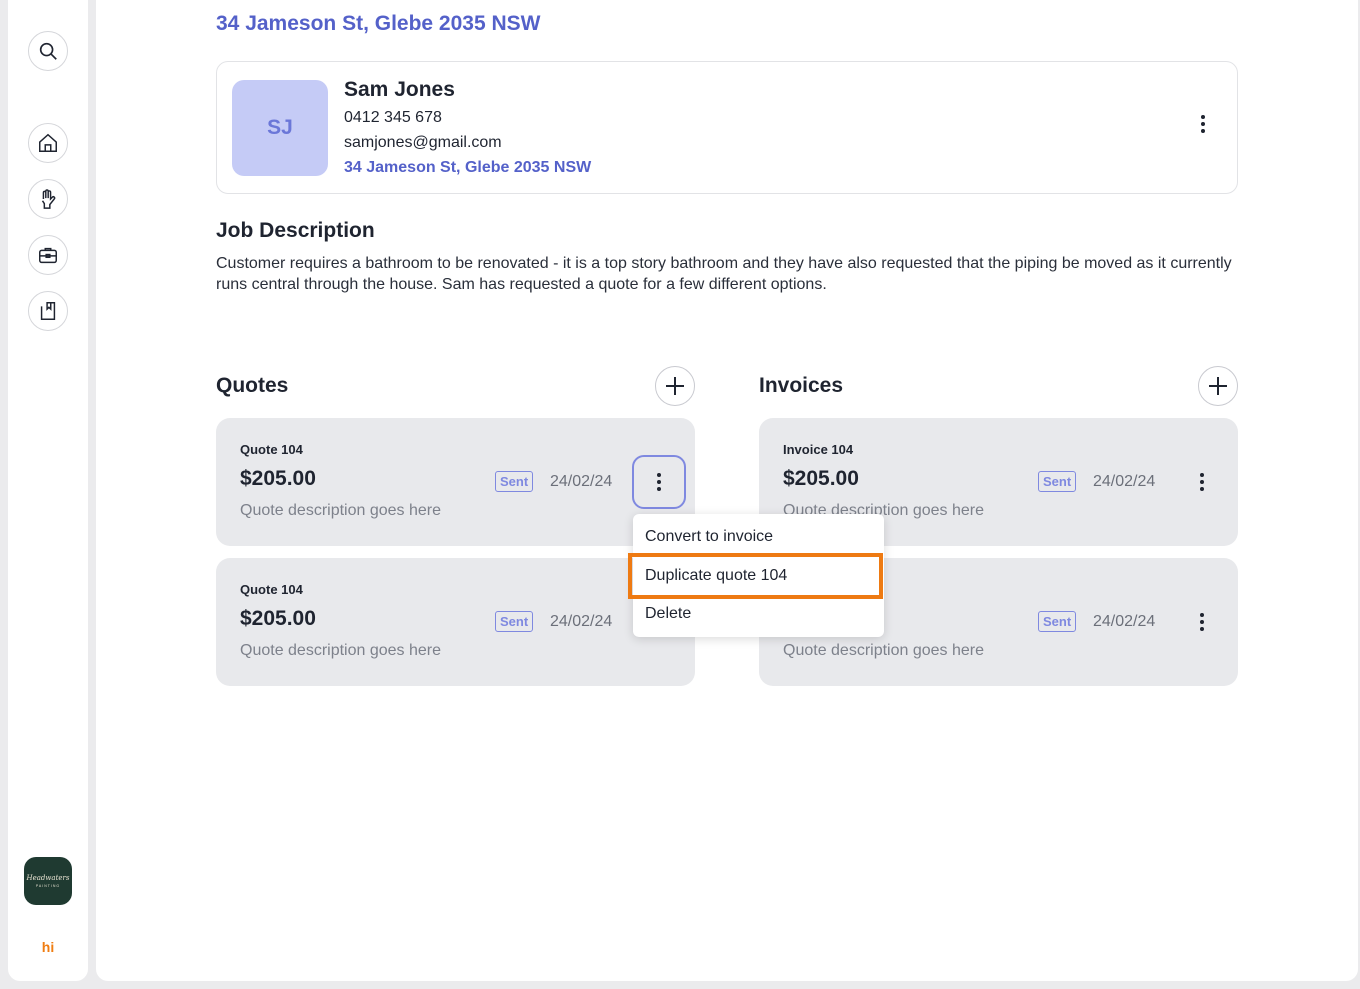 This screenshot has height=989, width=1360. I want to click on invoices-heading: Invoices, so click(801, 385).